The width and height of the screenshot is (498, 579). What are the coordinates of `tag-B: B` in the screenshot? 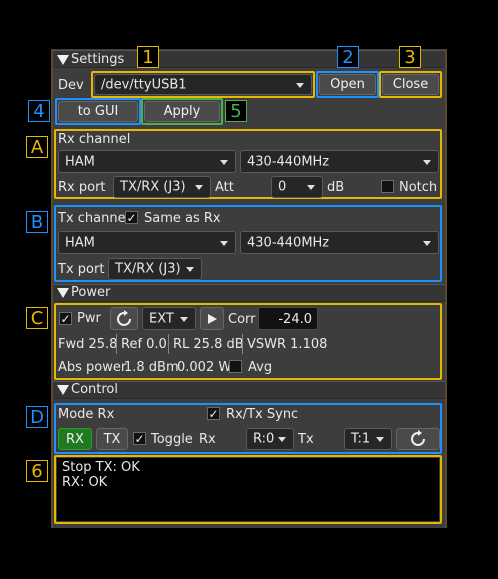 It's located at (37, 222).